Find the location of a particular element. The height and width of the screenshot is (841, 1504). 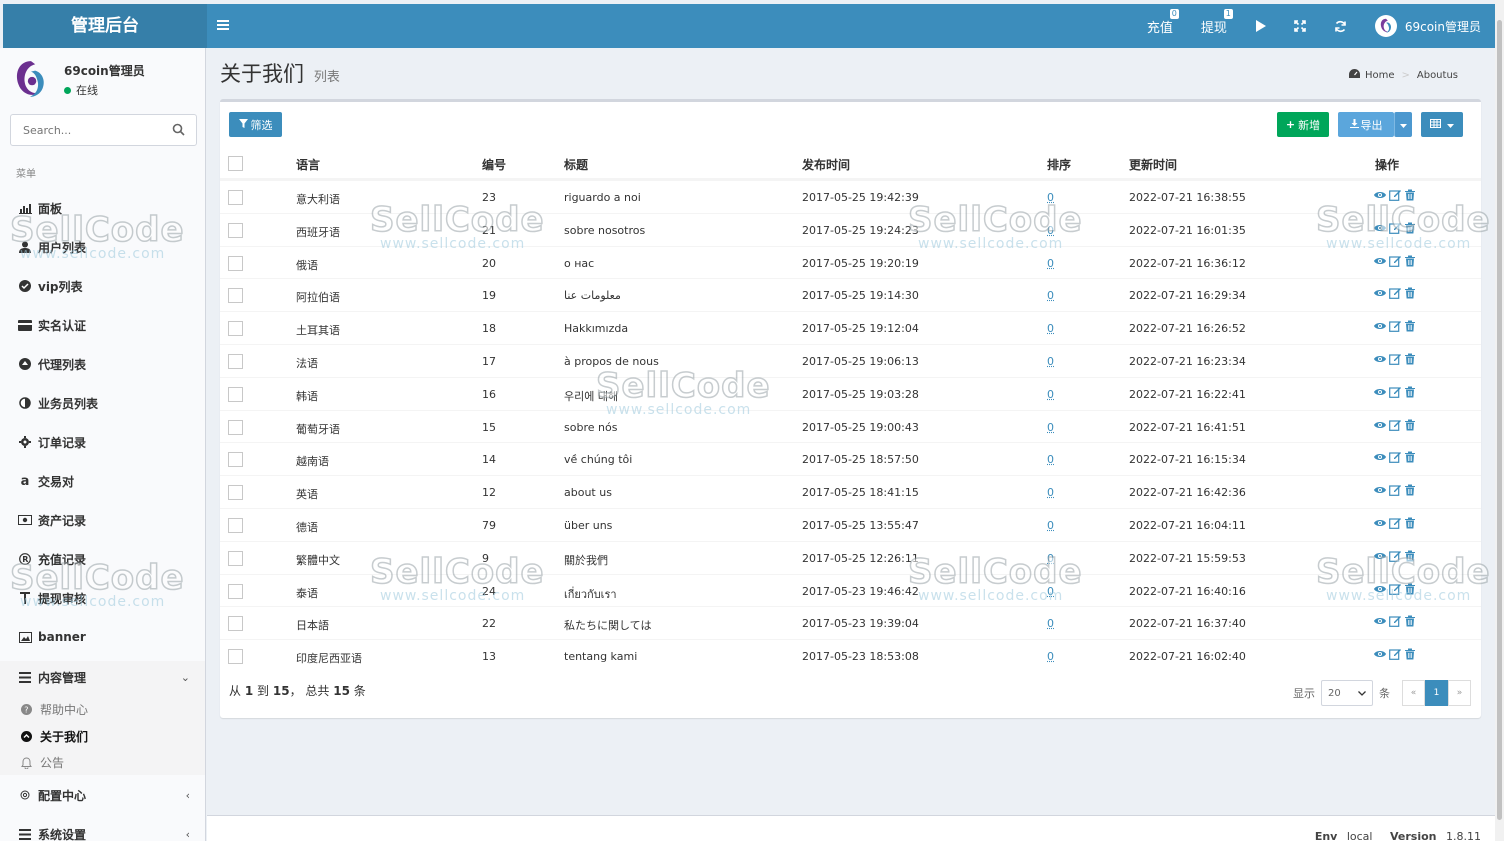

sidebar-item-vip: vip列表 is located at coordinates (103, 286).